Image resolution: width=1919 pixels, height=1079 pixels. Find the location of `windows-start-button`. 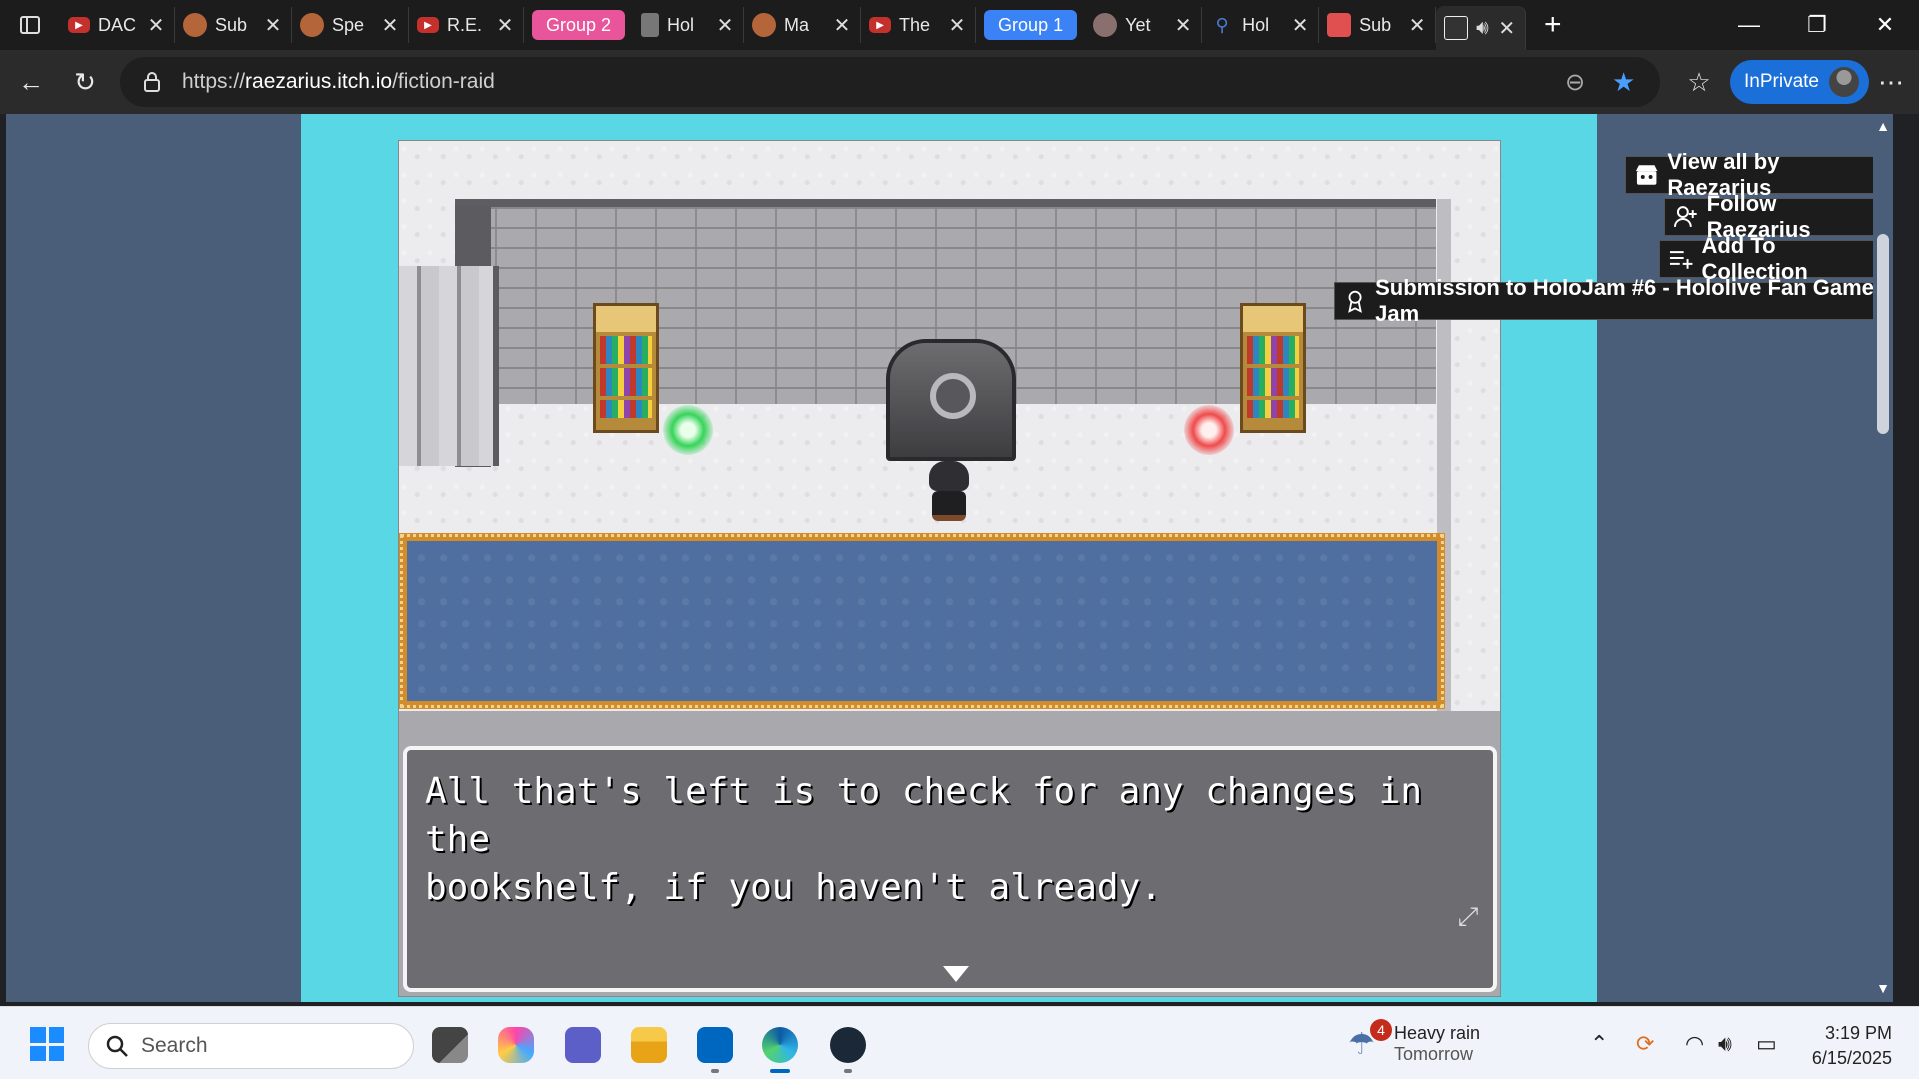

windows-start-button is located at coordinates (47, 1044).